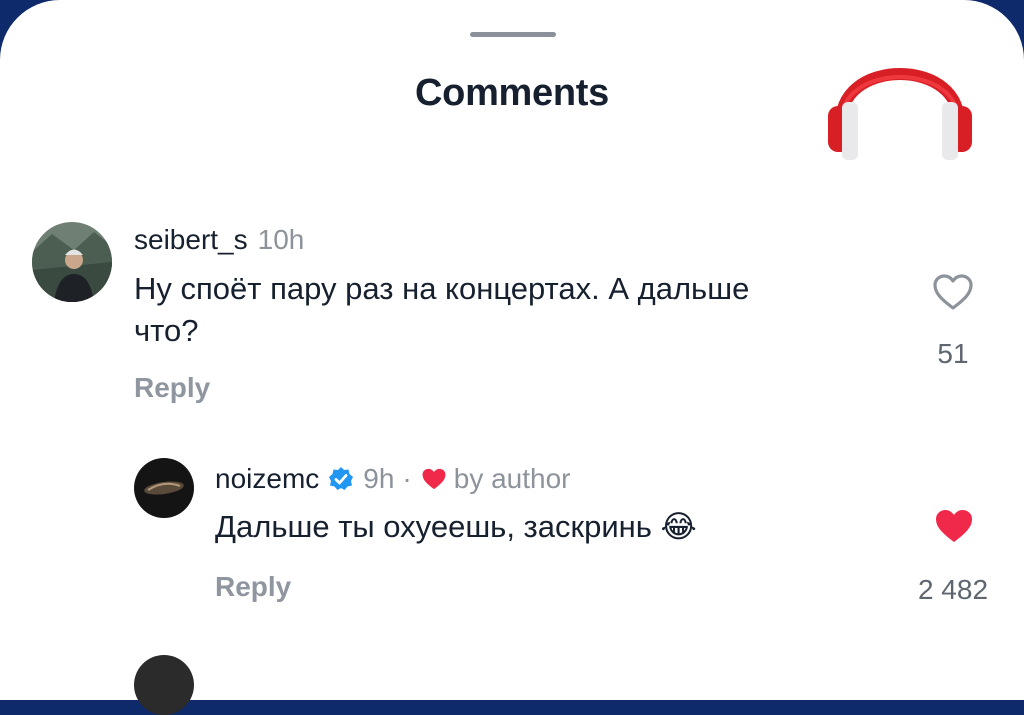 This screenshot has height=715, width=1024. What do you see at coordinates (166, 330) in the screenshot?
I see `comment-line: что?` at bounding box center [166, 330].